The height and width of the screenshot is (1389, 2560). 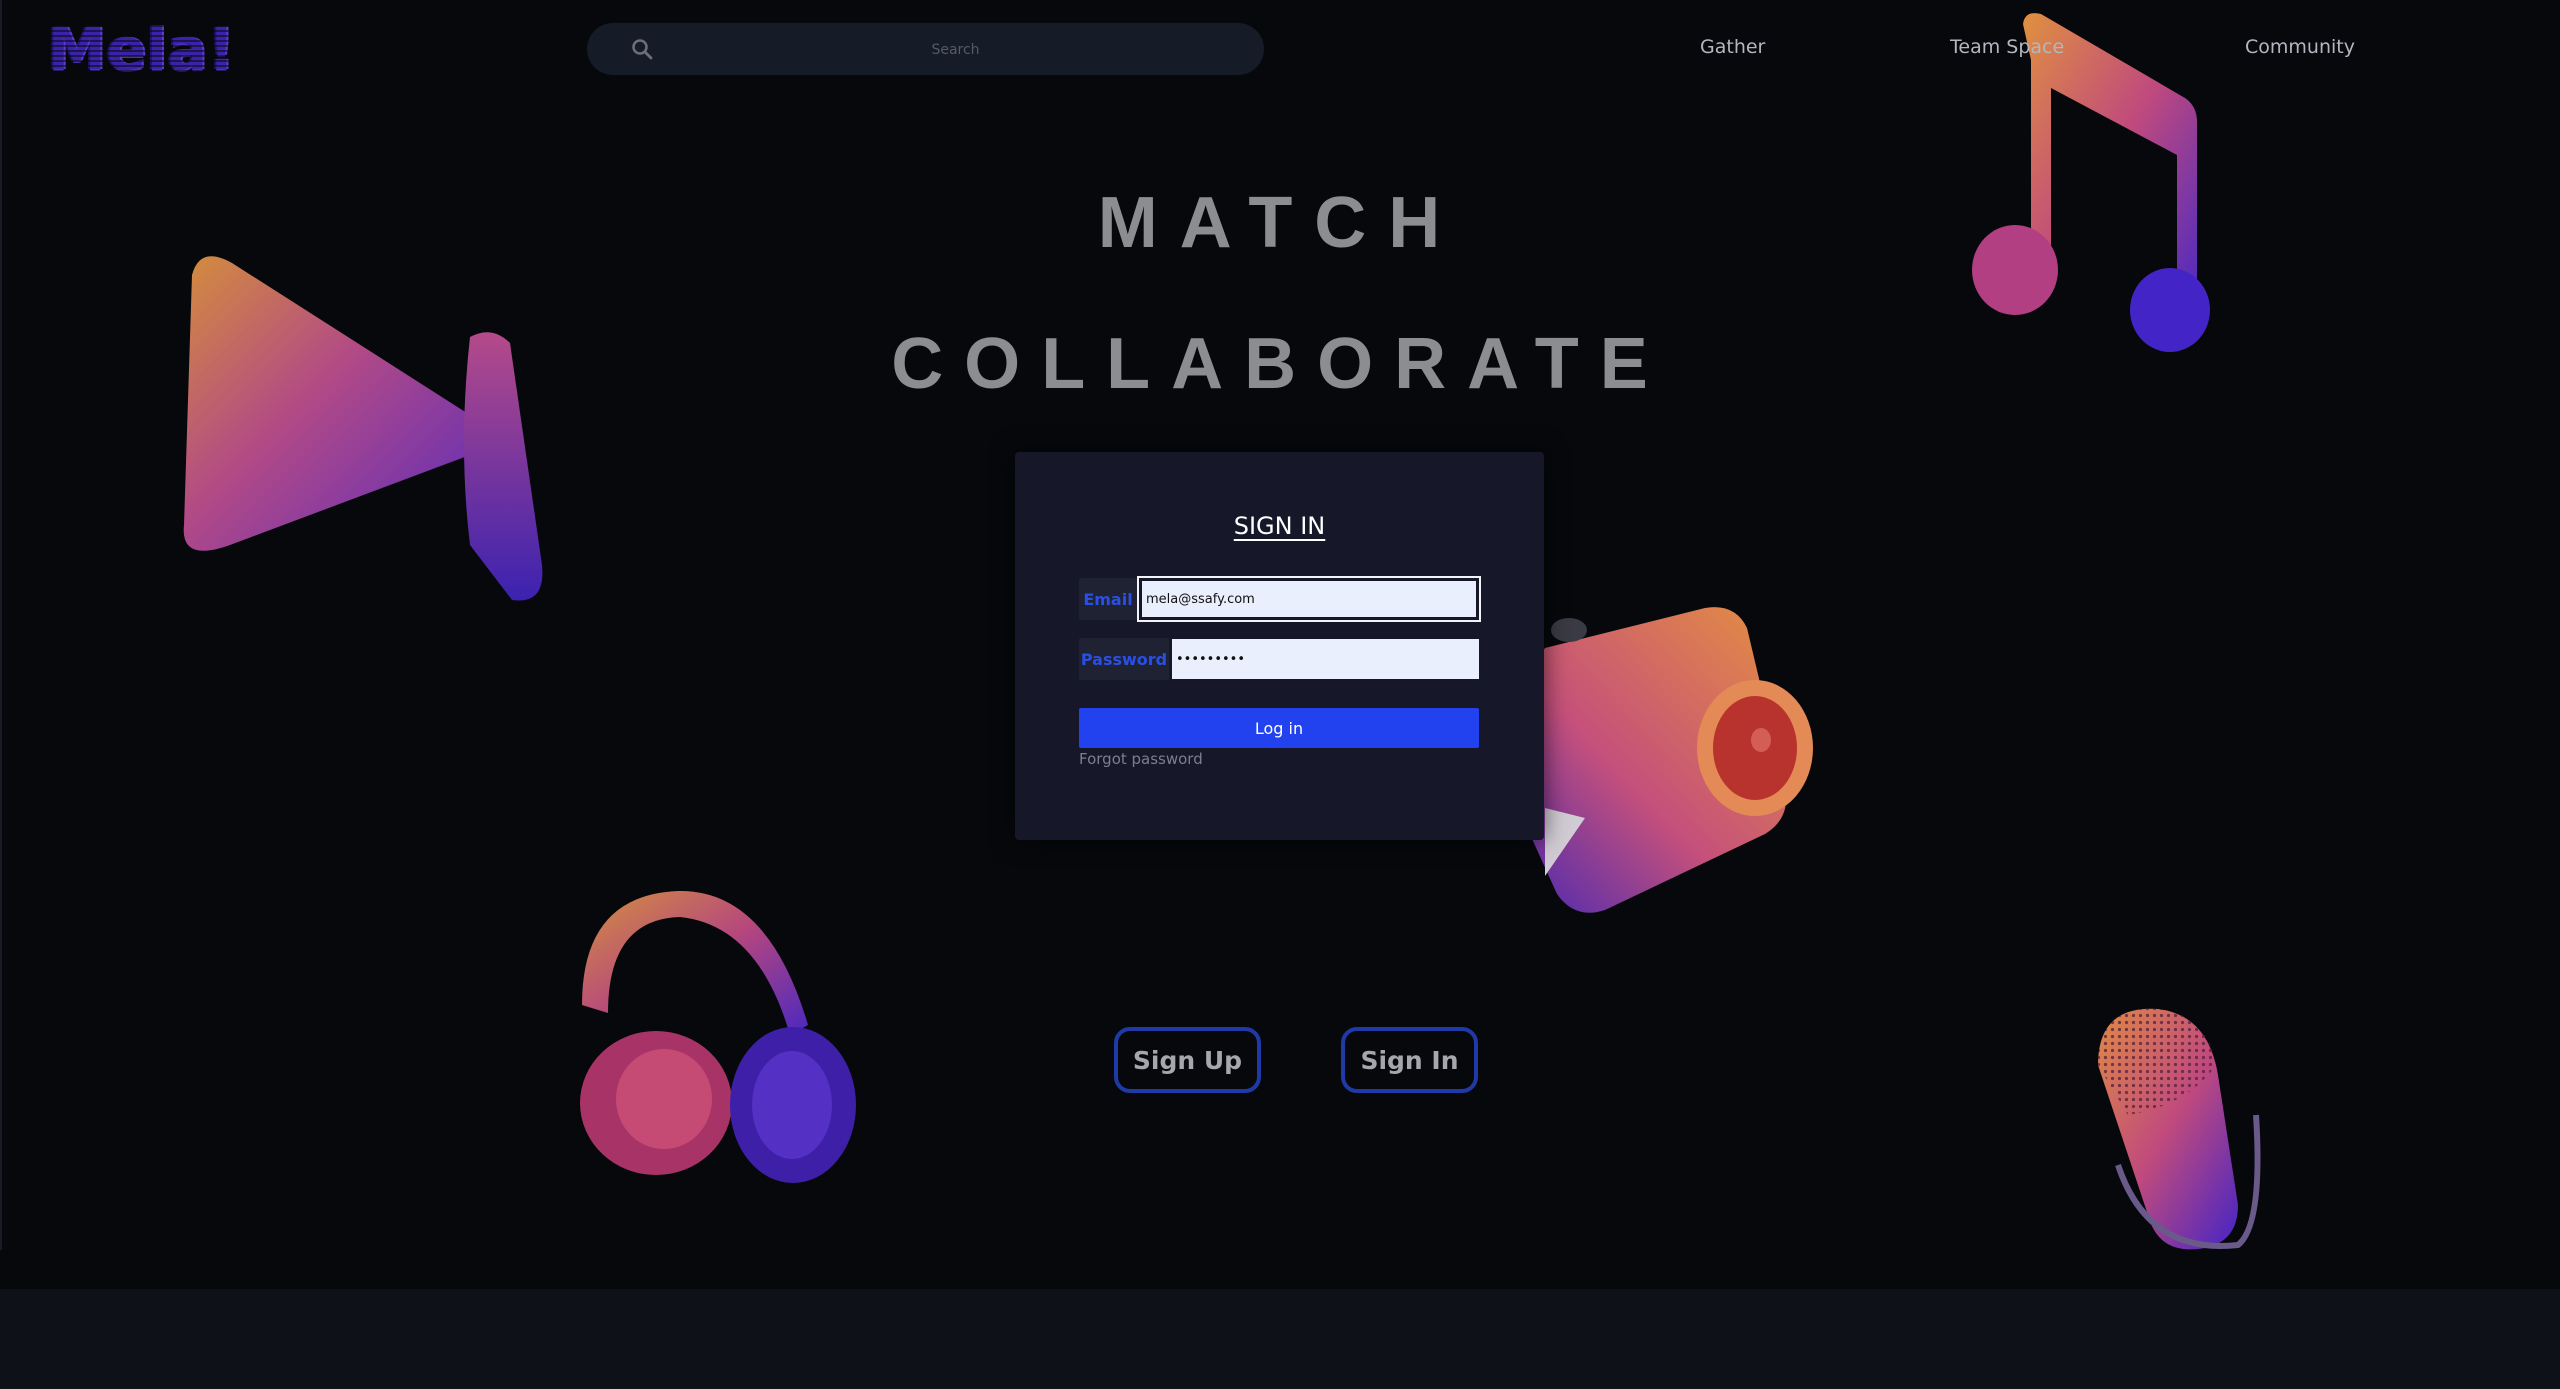 I want to click on headline-match: MATCH, so click(x=1280, y=223).